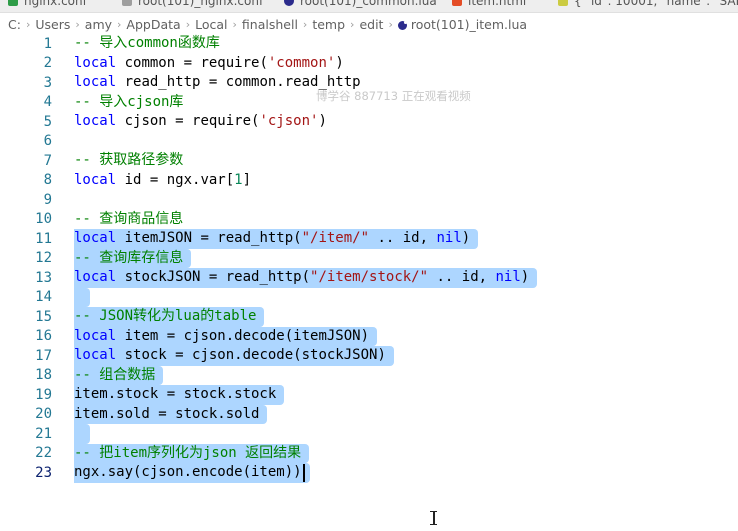 The image size is (738, 531). What do you see at coordinates (369, 414) in the screenshot?
I see `code-line: 20 item.sold = stock.sold` at bounding box center [369, 414].